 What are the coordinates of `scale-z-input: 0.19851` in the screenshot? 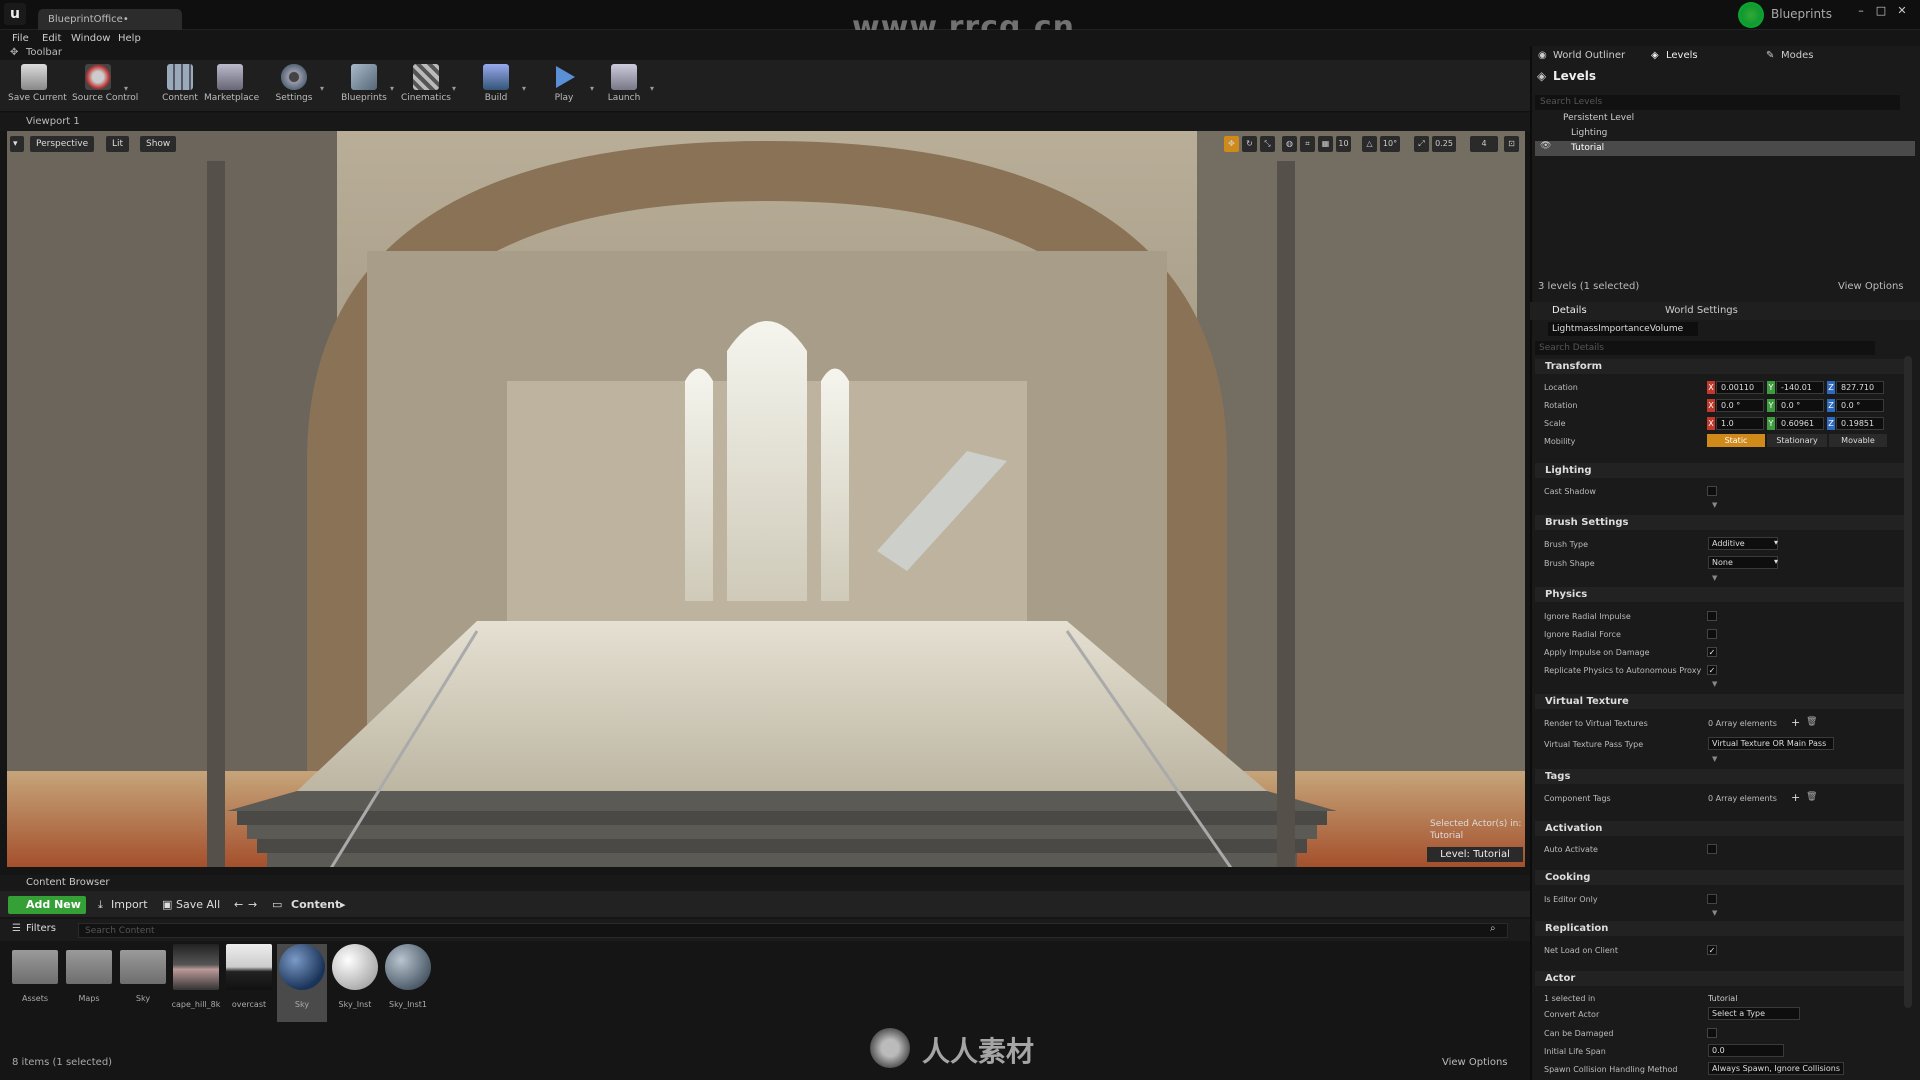 It's located at (1860, 423).